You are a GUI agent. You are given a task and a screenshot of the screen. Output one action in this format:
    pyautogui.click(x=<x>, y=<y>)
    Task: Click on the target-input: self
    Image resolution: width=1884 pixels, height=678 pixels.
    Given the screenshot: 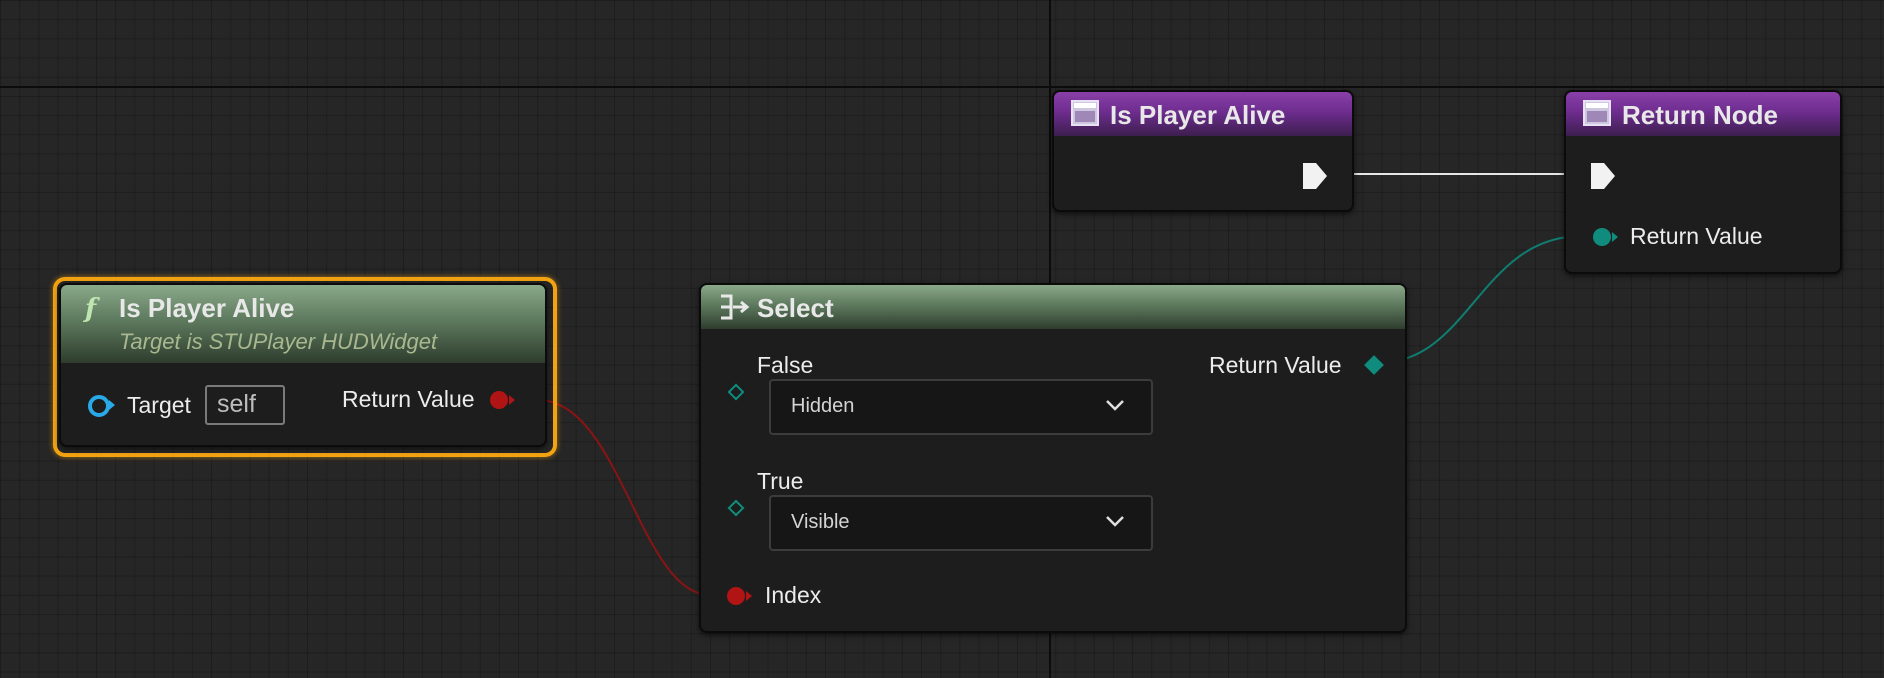 What is the action you would take?
    pyautogui.click(x=245, y=405)
    